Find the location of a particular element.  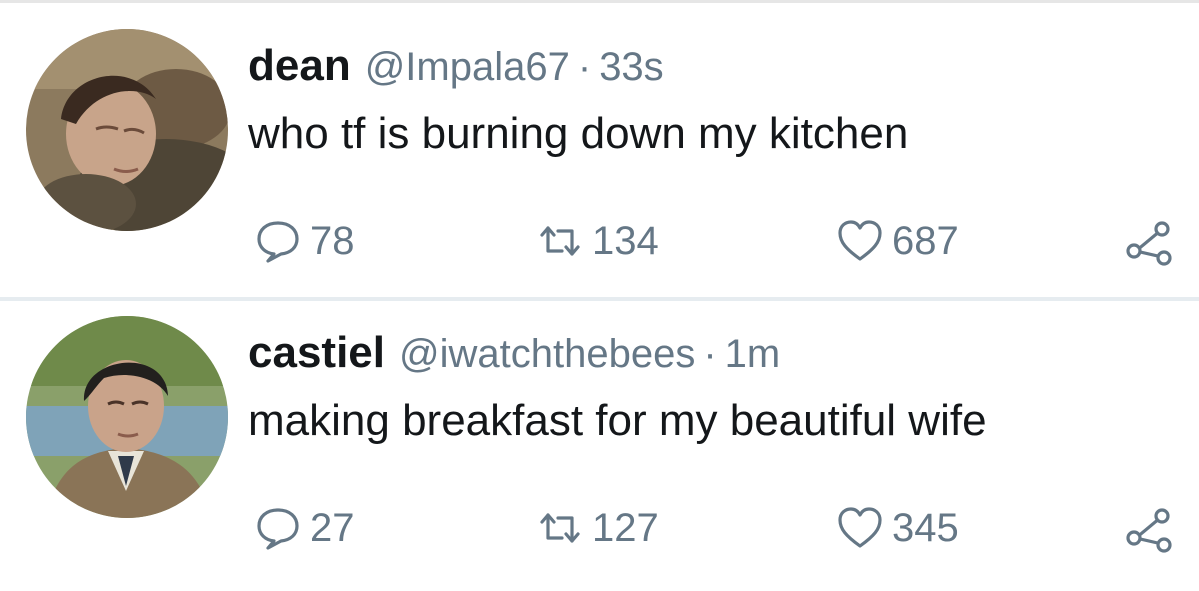

like-button: 345 is located at coordinates (897, 528).